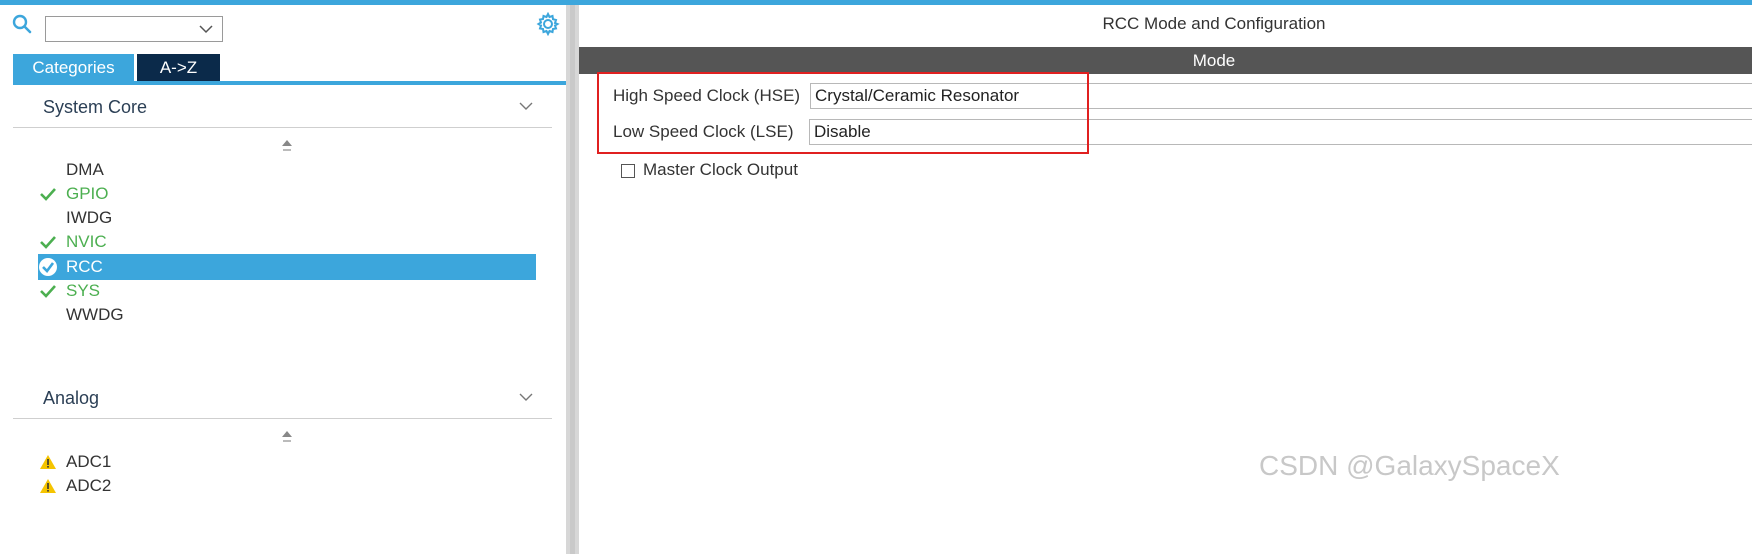 The height and width of the screenshot is (554, 1752). What do you see at coordinates (287, 267) in the screenshot?
I see `selection-highlight` at bounding box center [287, 267].